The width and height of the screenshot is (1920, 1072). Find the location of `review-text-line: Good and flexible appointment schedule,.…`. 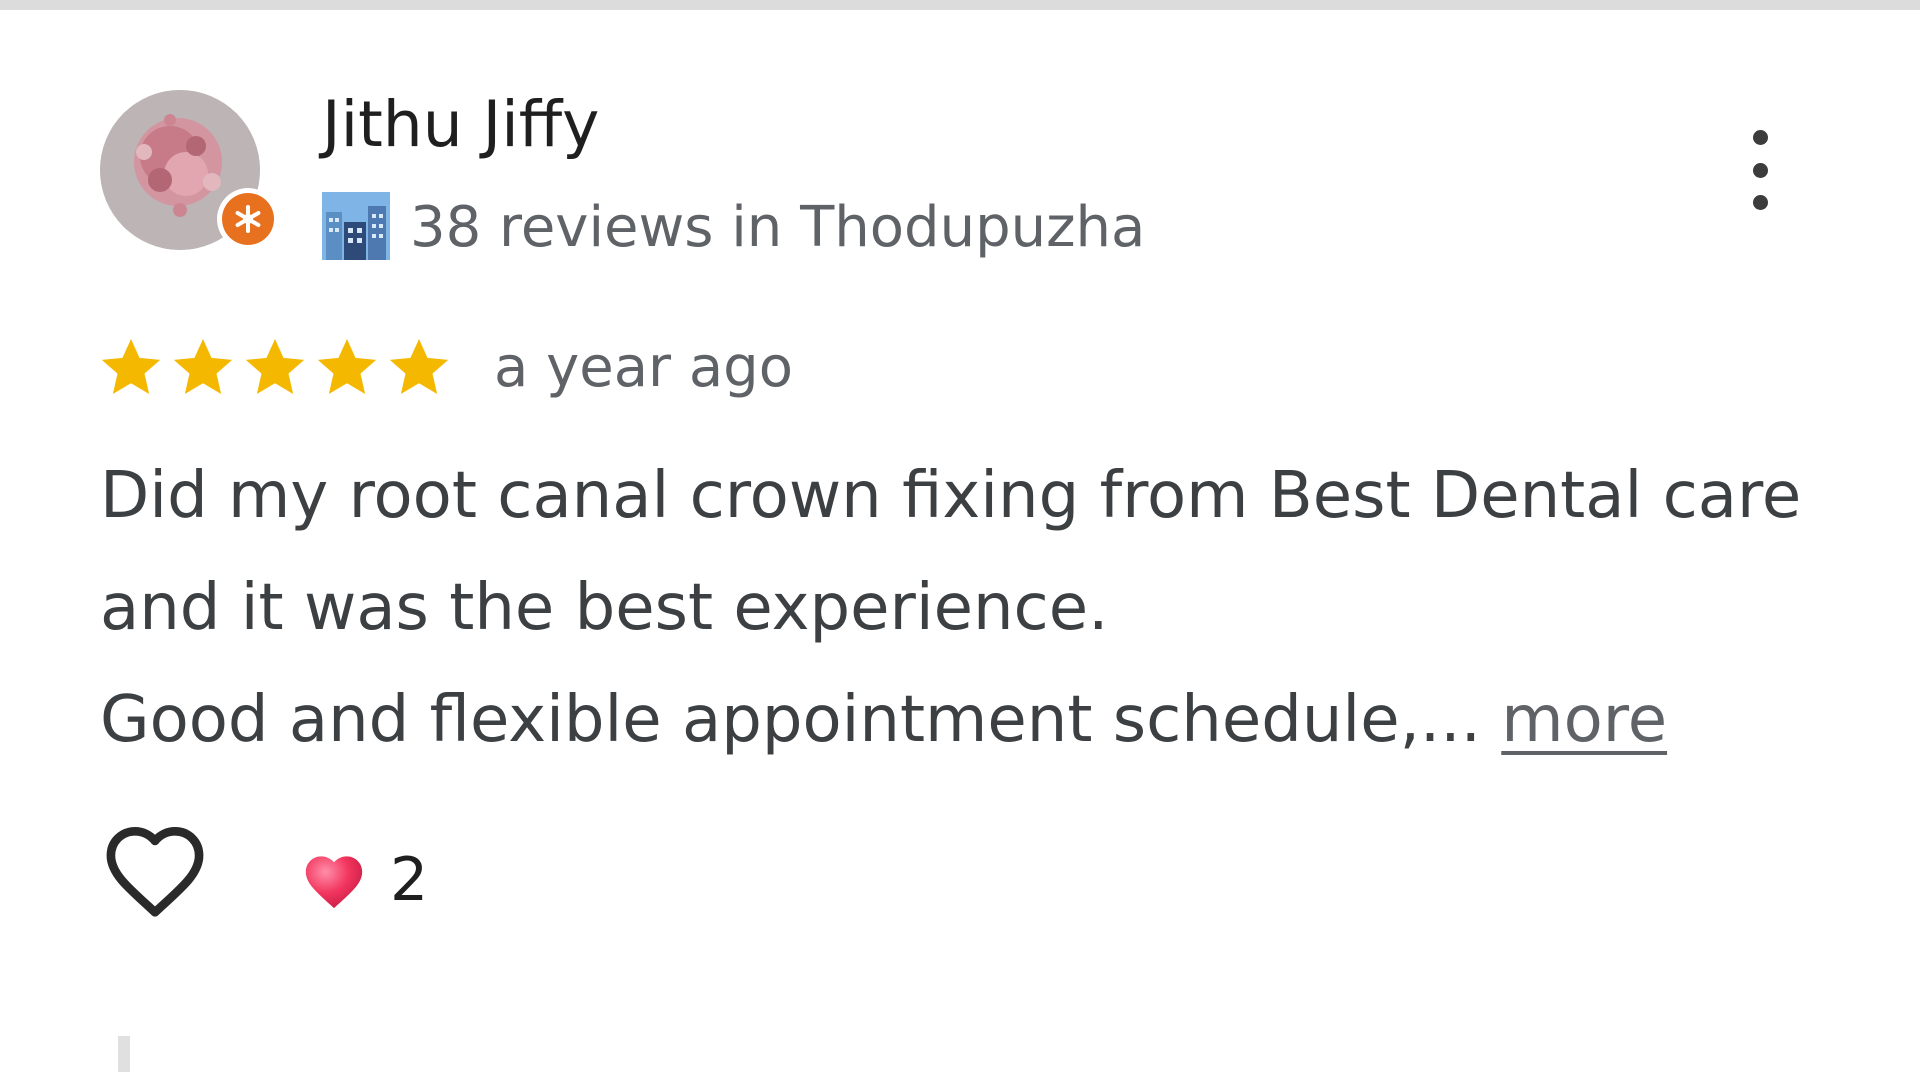

review-text-line: Good and flexible appointment schedule,.… is located at coordinates (801, 720).